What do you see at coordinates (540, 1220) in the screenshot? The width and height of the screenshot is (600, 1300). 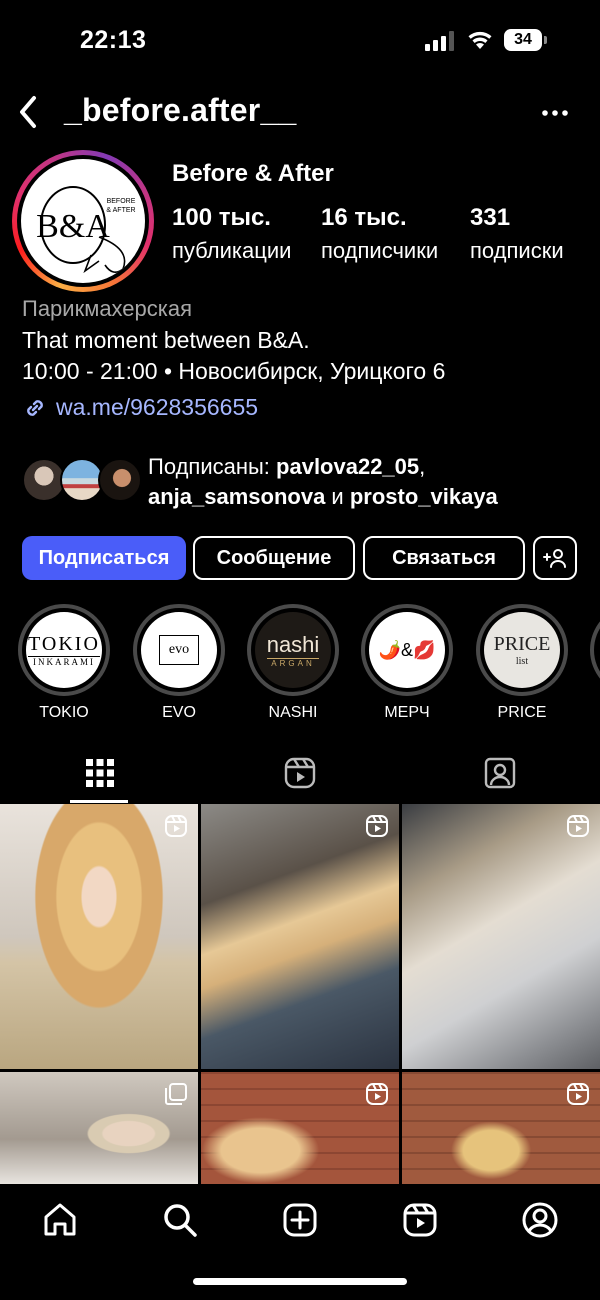 I see `profile-nav-icon` at bounding box center [540, 1220].